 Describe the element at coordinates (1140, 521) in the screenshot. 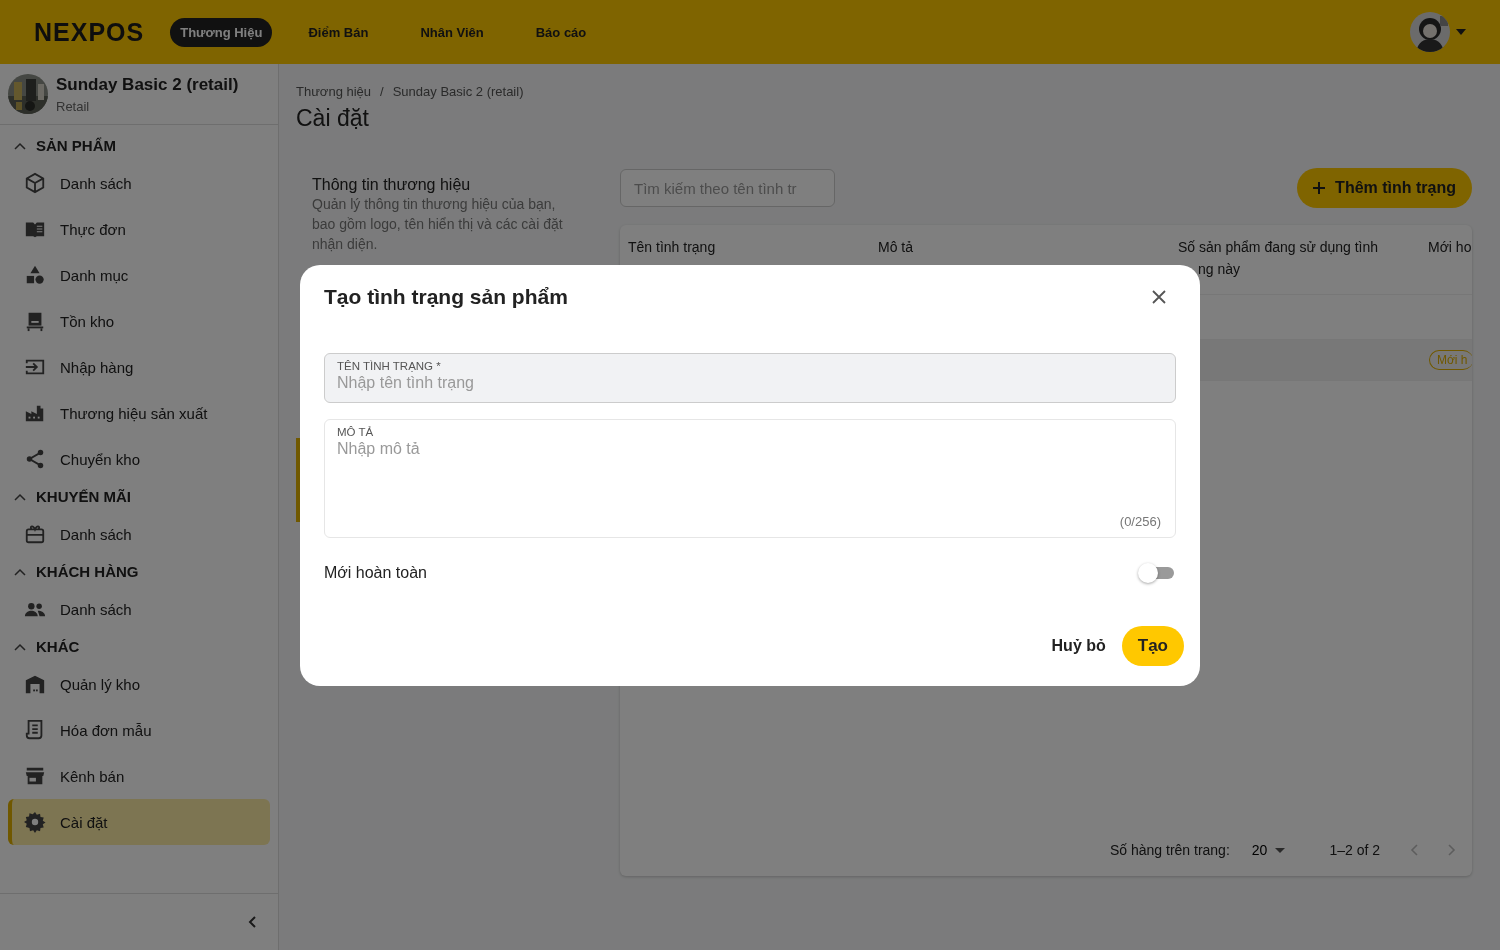

I see `character-counter: (0/256)` at that location.